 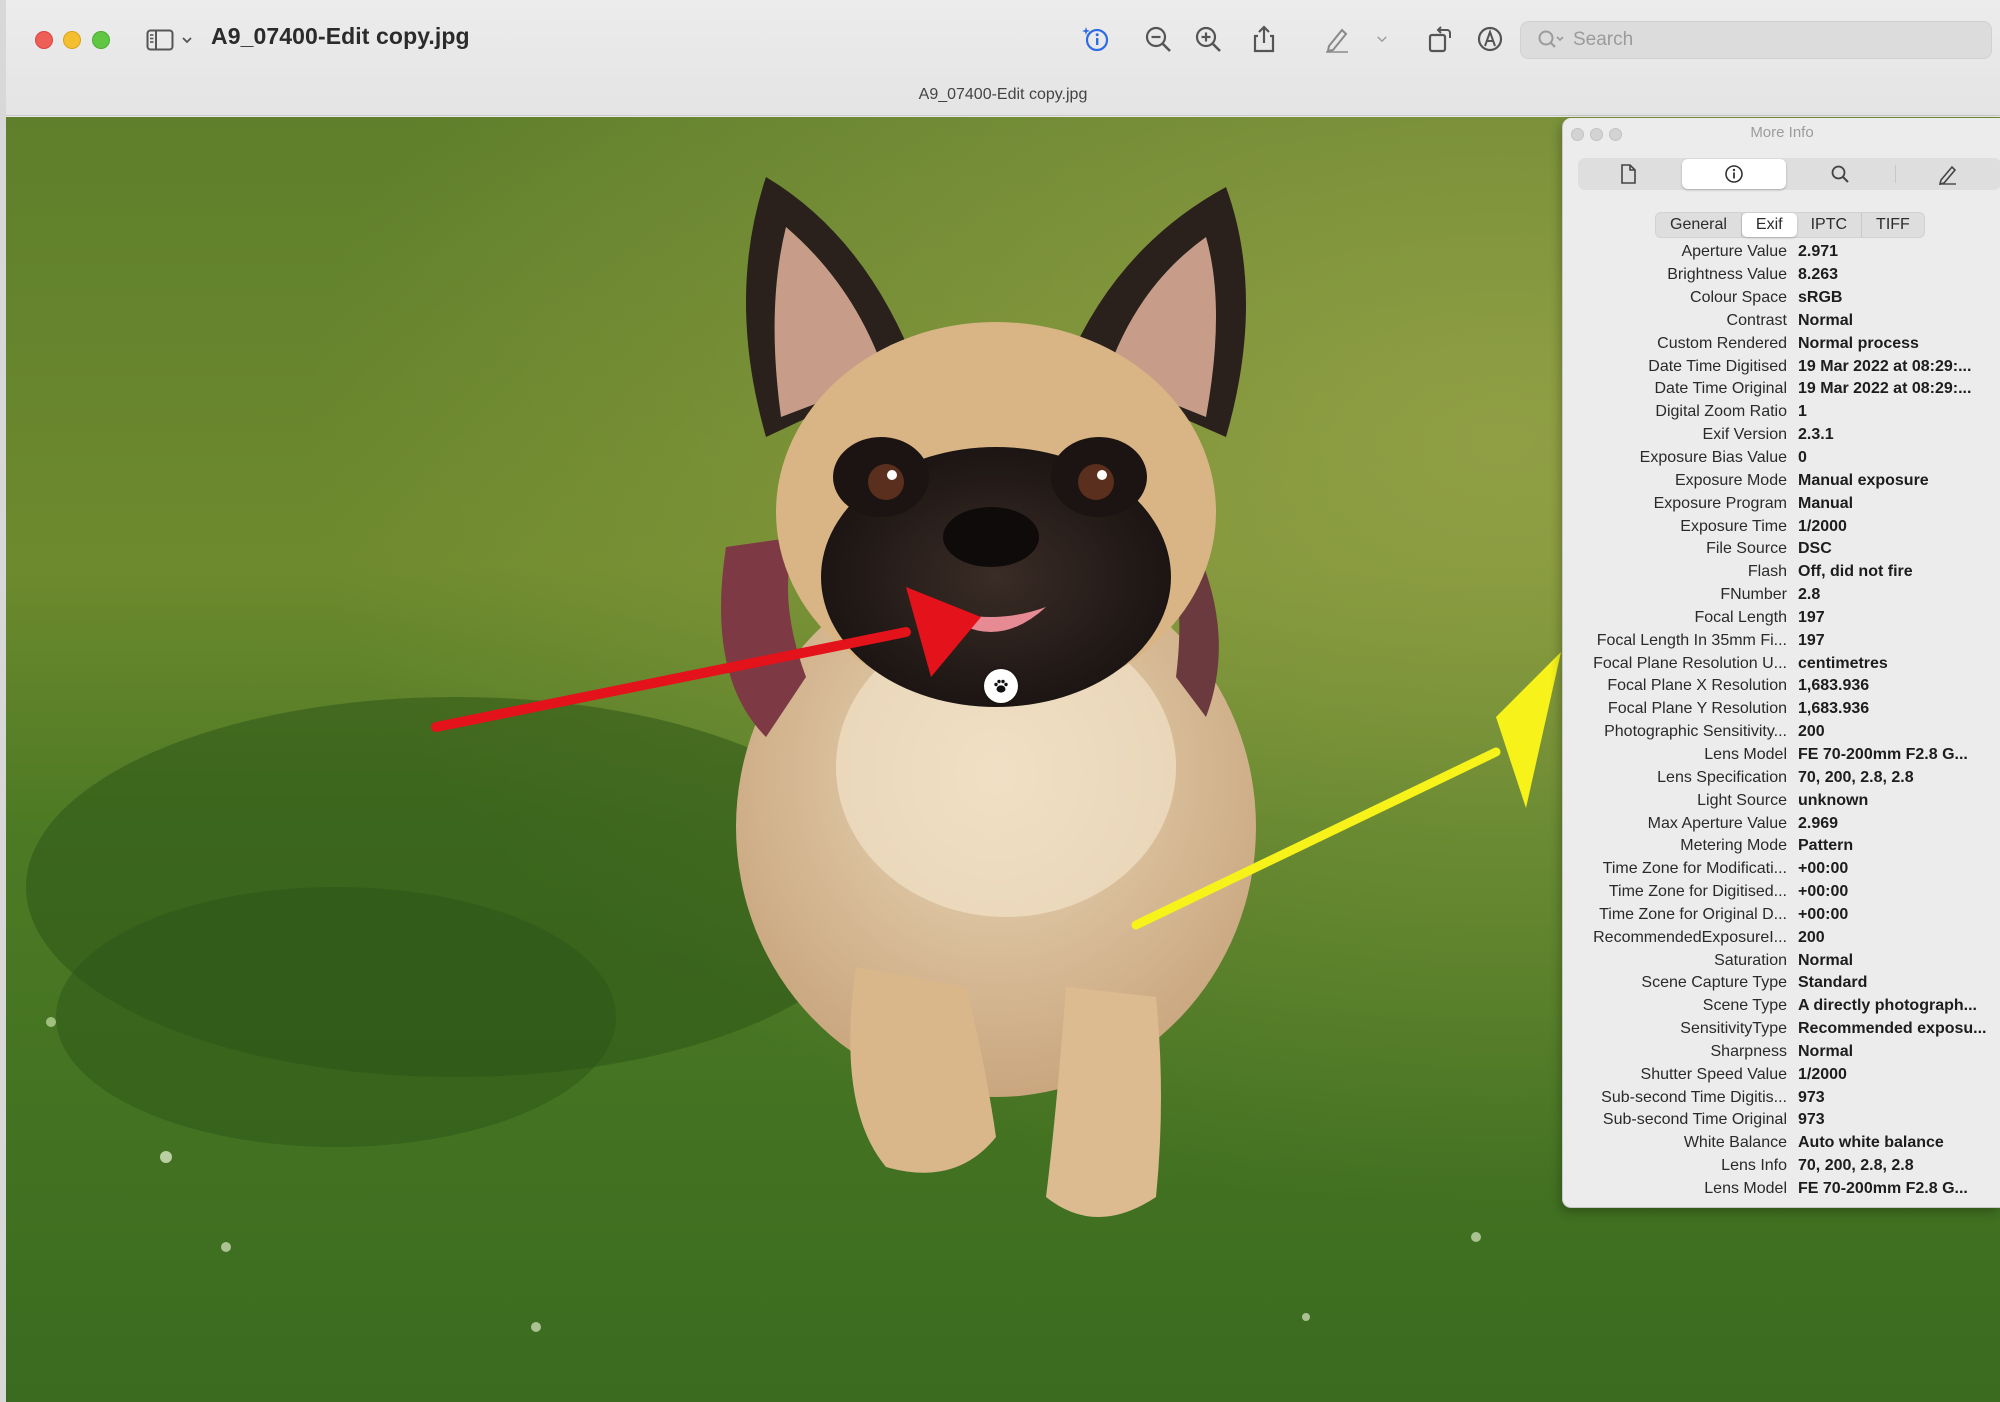 What do you see at coordinates (1781, 275) in the screenshot?
I see `exif-row: Brightness Value 8.263` at bounding box center [1781, 275].